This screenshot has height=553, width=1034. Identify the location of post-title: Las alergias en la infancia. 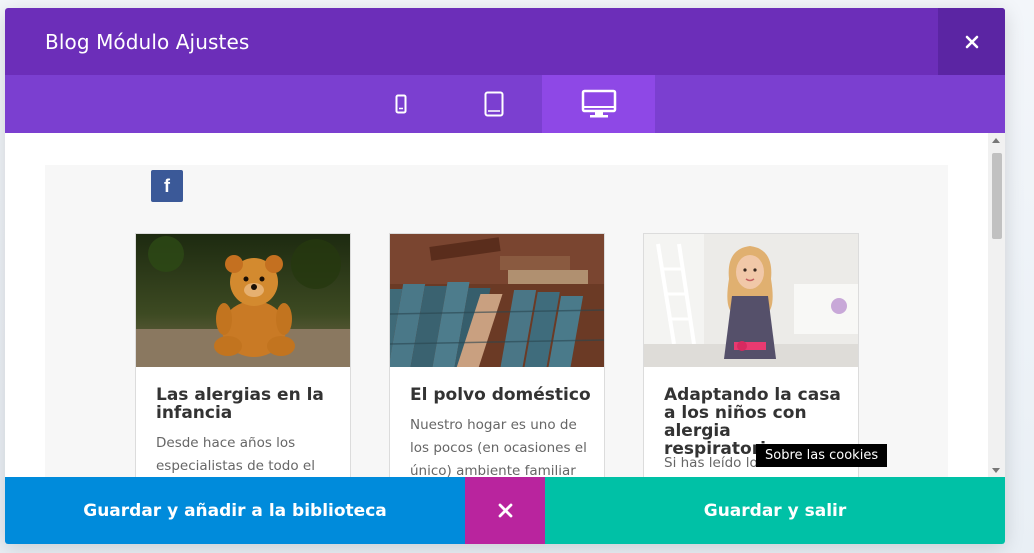
(248, 404).